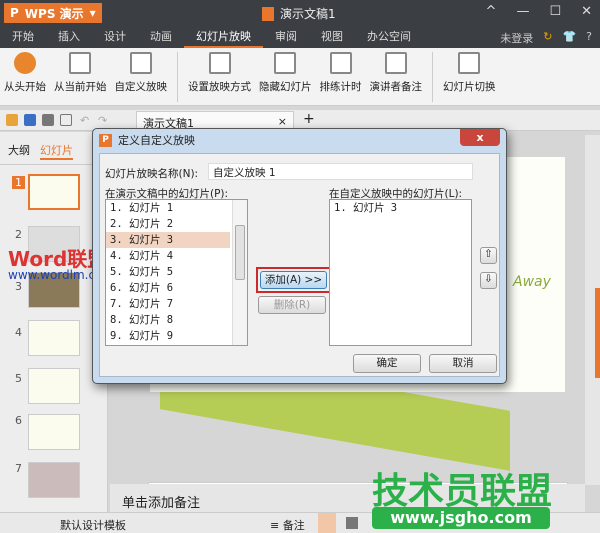  Describe the element at coordinates (340, 171) in the screenshot. I see `show-name-input: 自定义放映 1` at that location.